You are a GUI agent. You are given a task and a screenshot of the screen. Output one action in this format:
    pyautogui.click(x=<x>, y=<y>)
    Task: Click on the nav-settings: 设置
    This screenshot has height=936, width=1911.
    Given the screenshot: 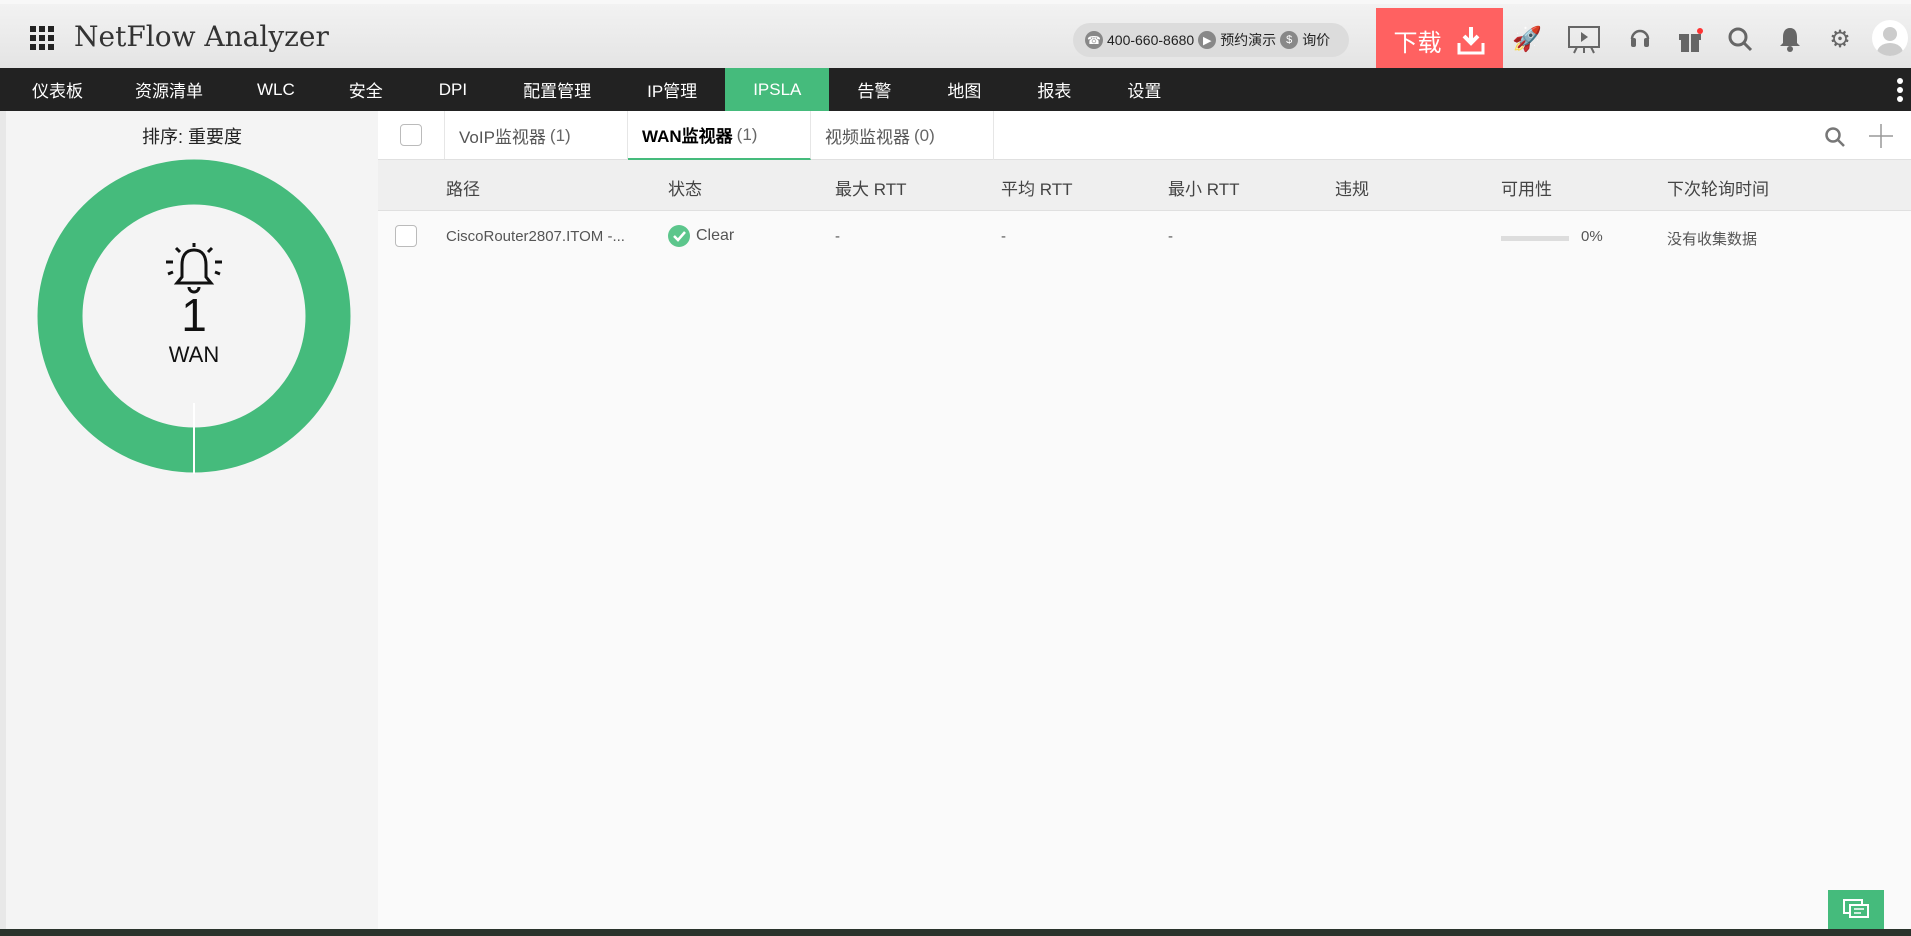 What is the action you would take?
    pyautogui.click(x=1144, y=89)
    